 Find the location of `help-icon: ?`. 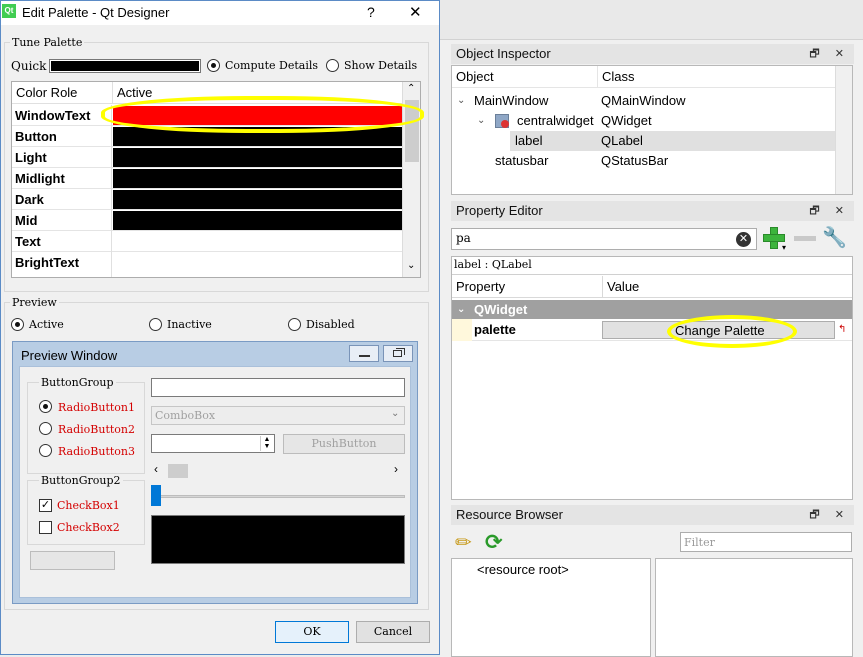

help-icon: ? is located at coordinates (371, 12).